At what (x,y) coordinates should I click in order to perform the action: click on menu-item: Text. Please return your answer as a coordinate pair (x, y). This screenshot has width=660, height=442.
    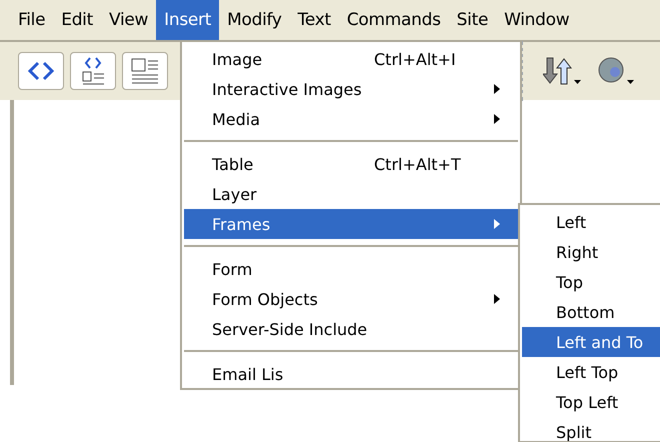
    Looking at the image, I should click on (314, 20).